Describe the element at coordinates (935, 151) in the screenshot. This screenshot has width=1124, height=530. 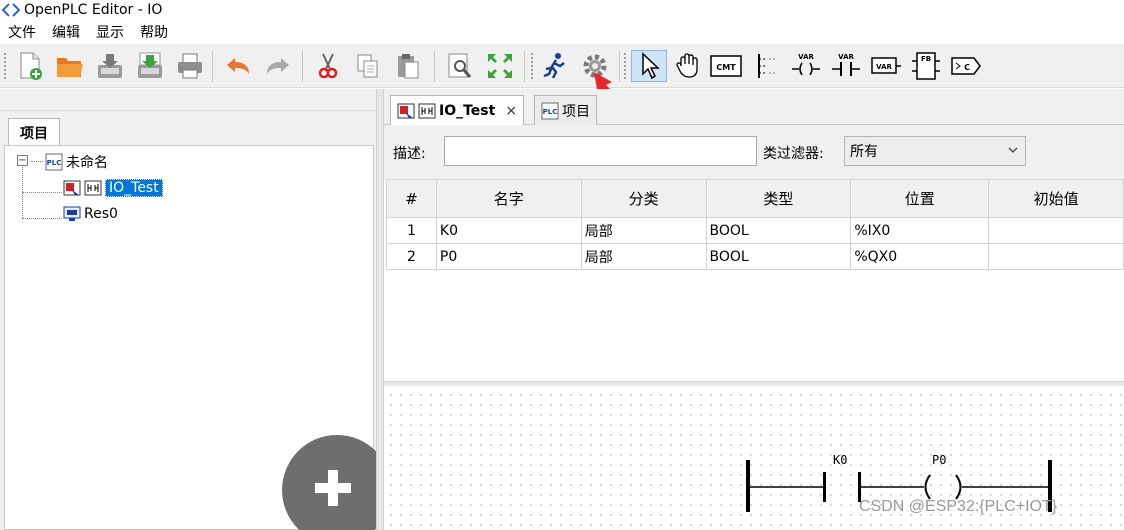
I see `class-filter-select: 所有` at that location.